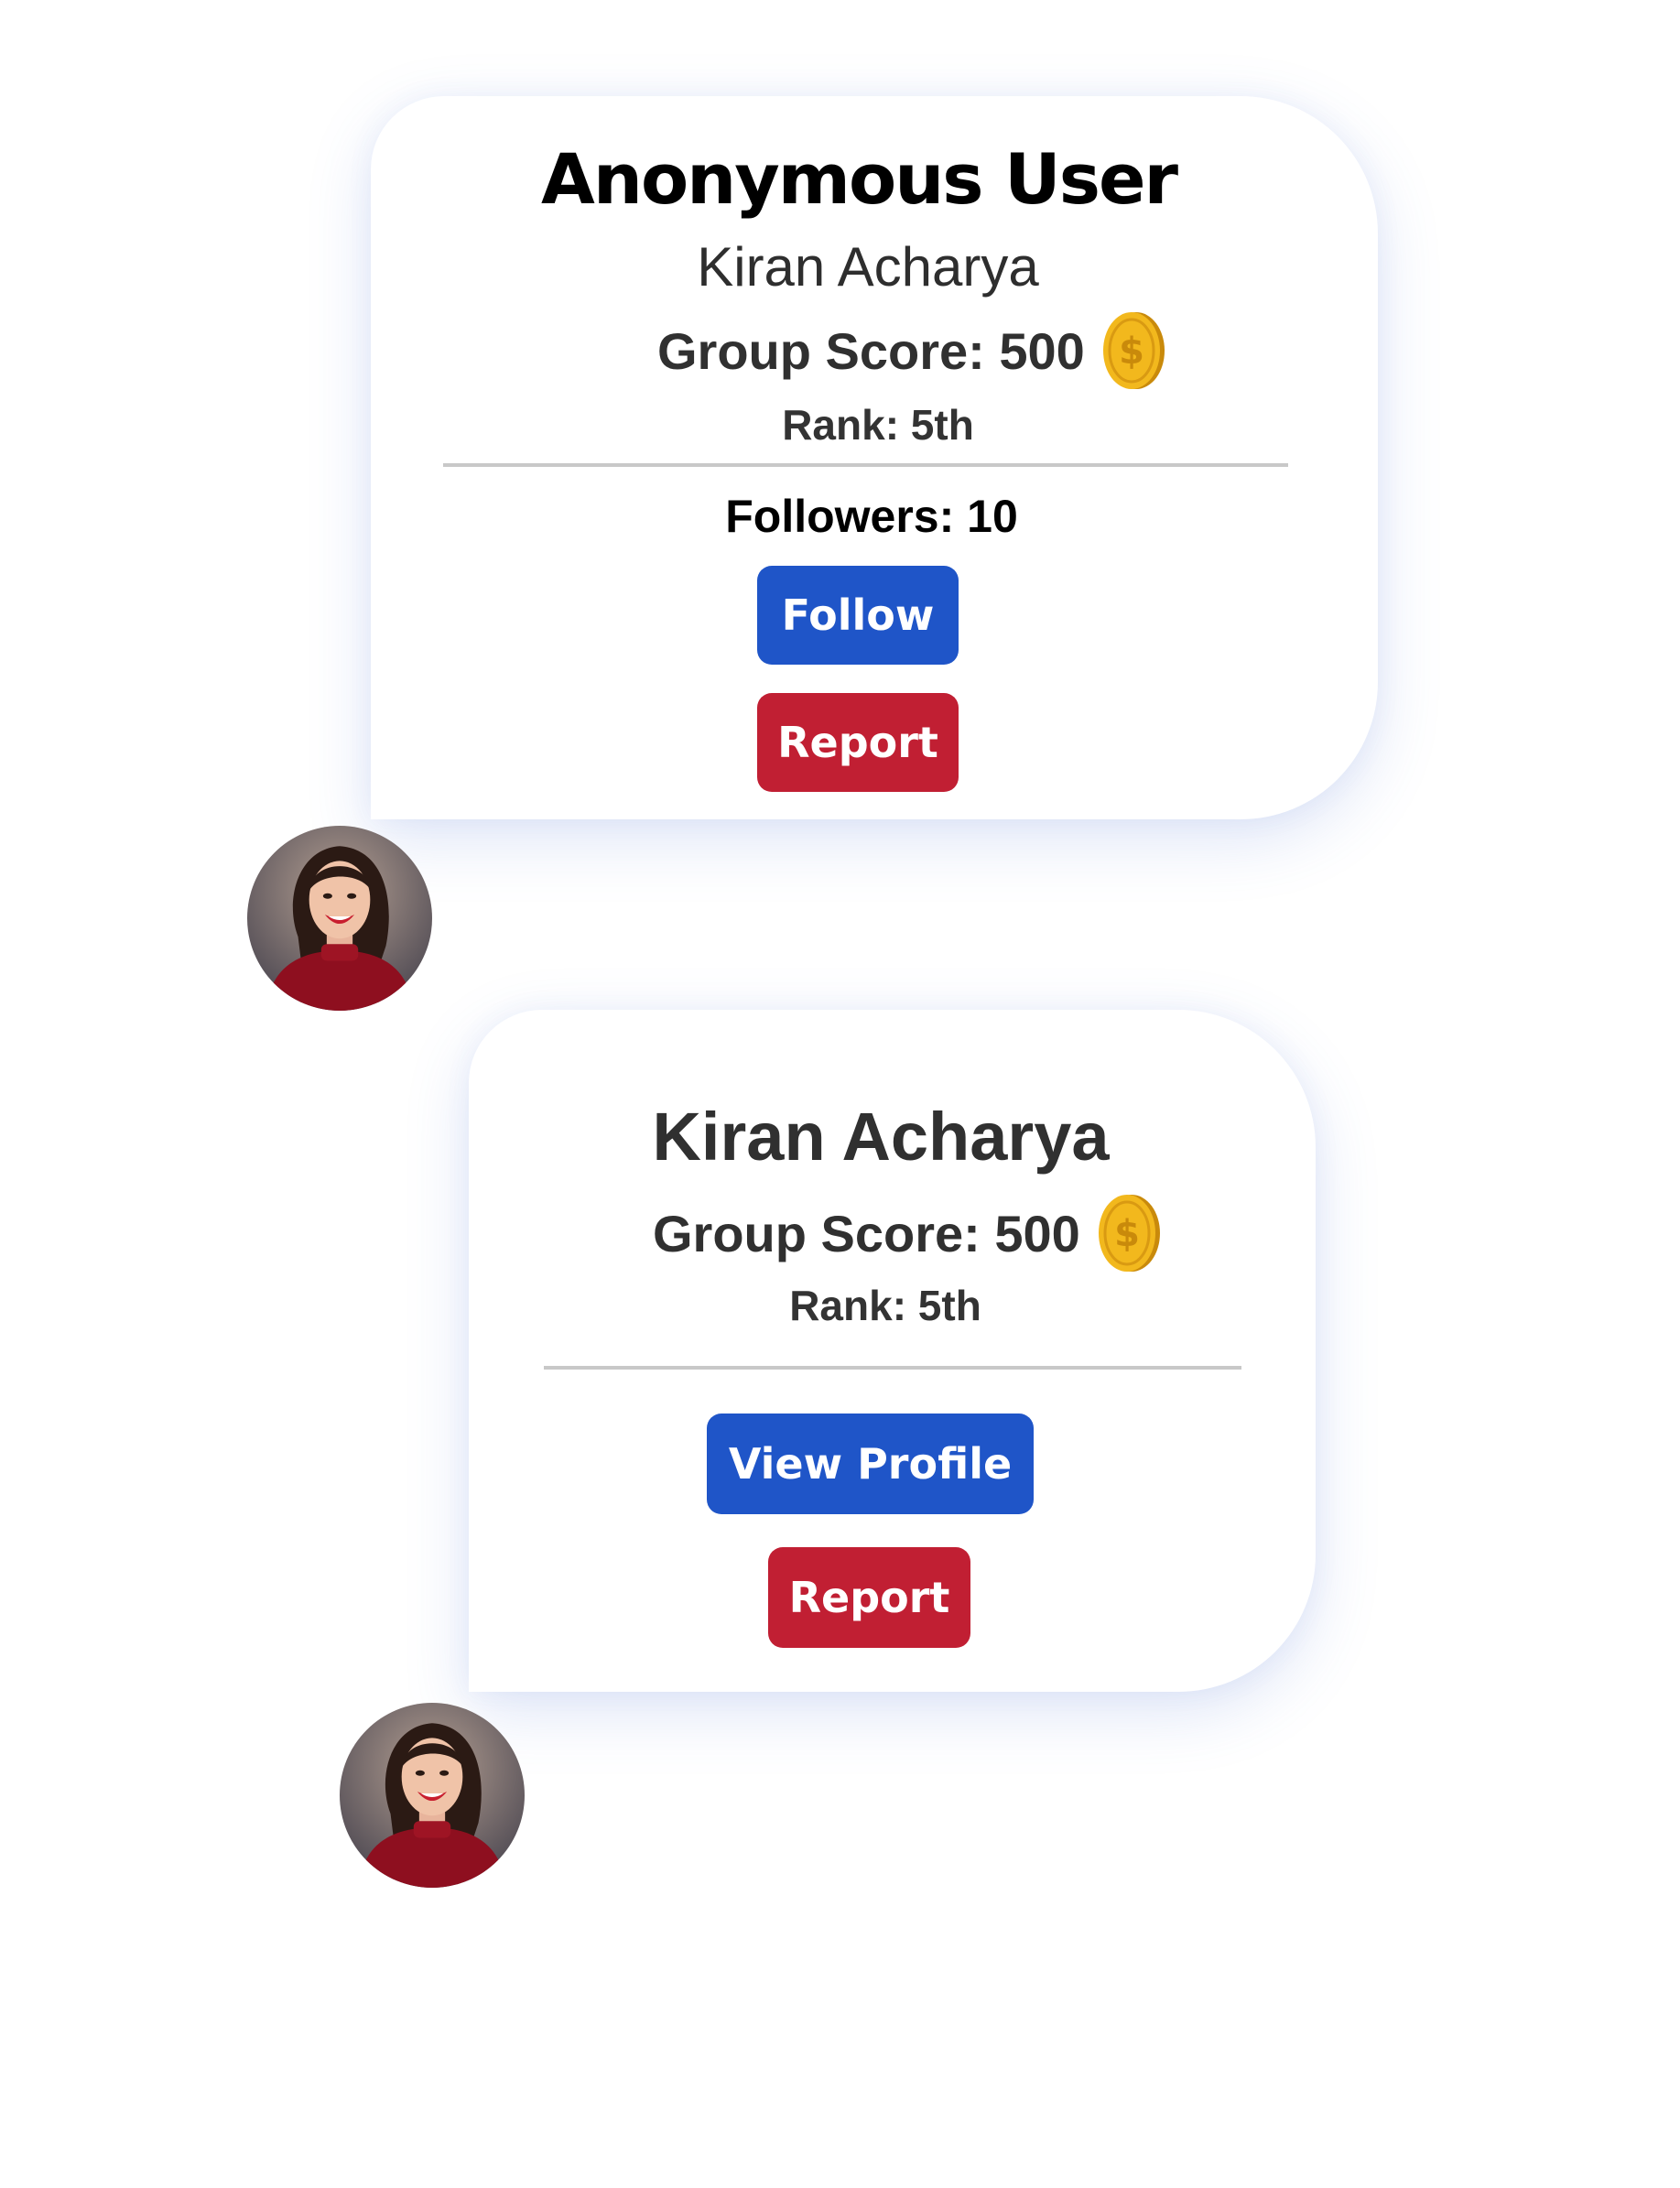 The width and height of the screenshot is (1680, 2188). I want to click on card-title: Anonymous User, so click(859, 179).